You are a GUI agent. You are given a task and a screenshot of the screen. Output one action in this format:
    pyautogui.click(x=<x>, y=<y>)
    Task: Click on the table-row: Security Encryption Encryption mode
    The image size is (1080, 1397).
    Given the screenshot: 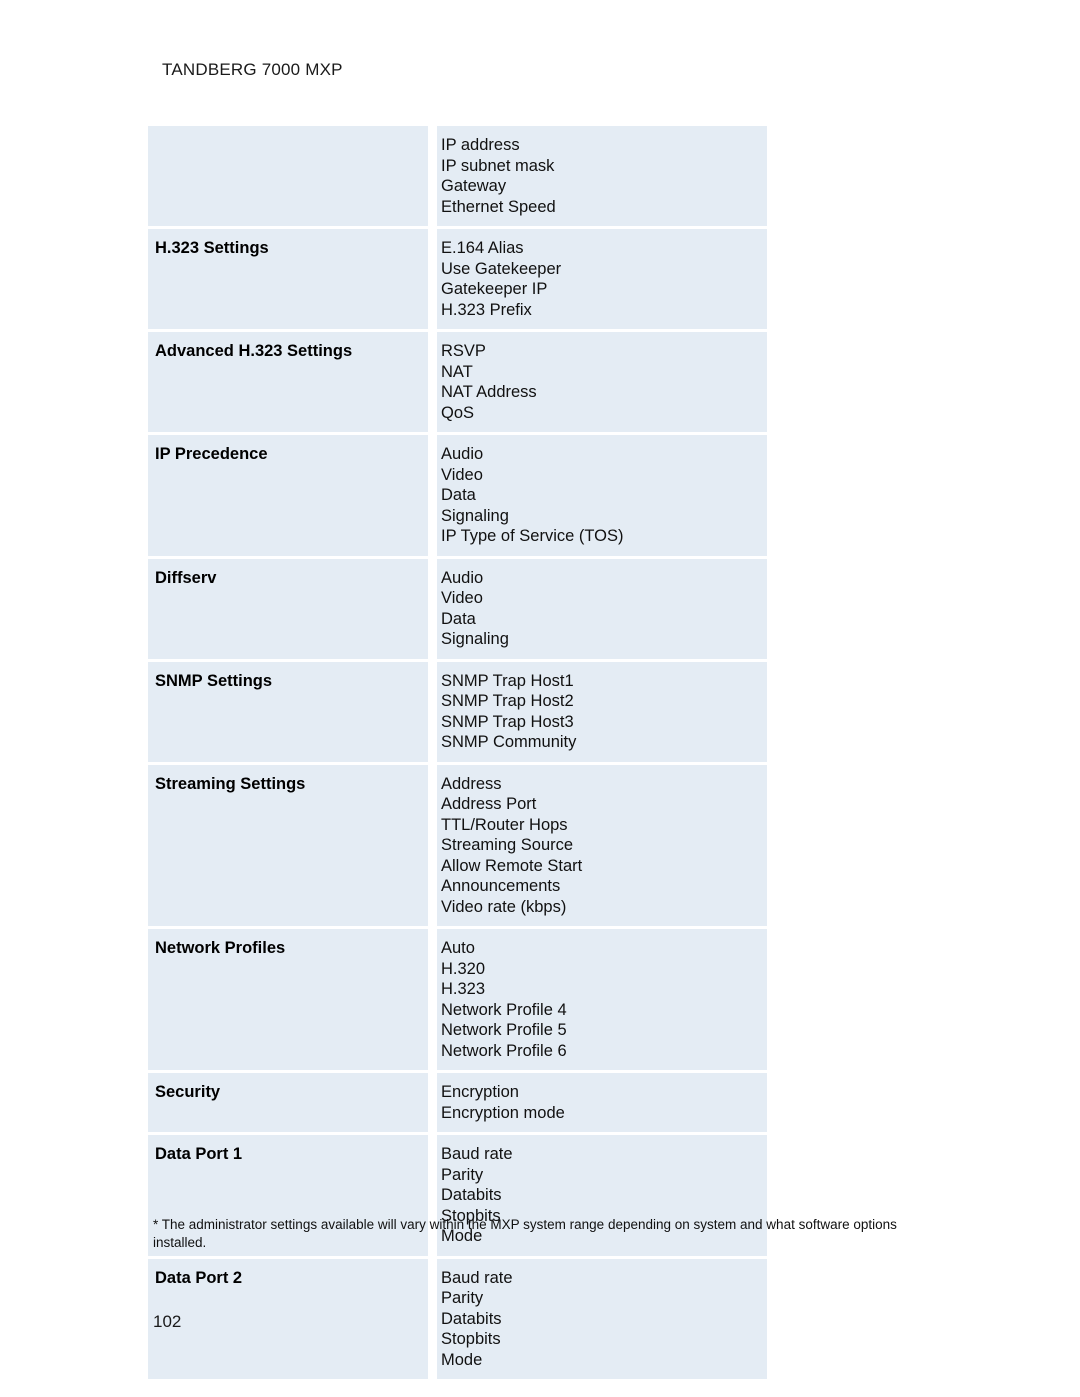 What is the action you would take?
    pyautogui.click(x=457, y=1102)
    